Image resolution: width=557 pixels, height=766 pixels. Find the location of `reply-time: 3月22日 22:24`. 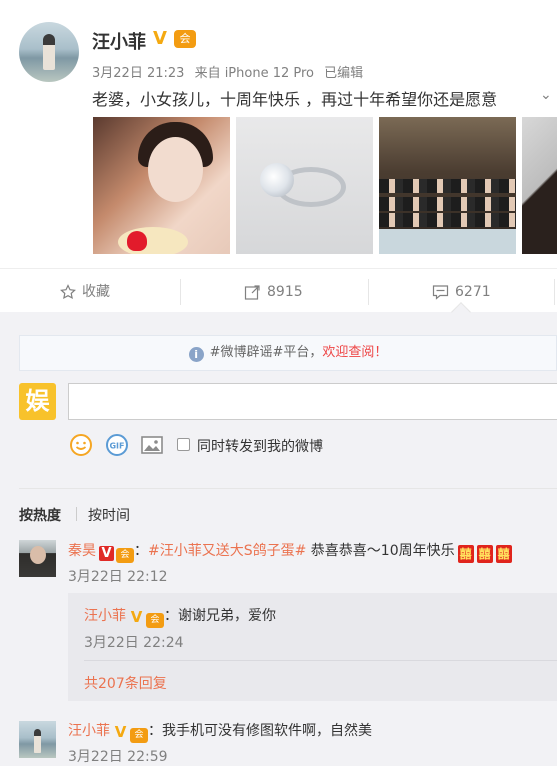

reply-time: 3月22日 22:24 is located at coordinates (134, 643).